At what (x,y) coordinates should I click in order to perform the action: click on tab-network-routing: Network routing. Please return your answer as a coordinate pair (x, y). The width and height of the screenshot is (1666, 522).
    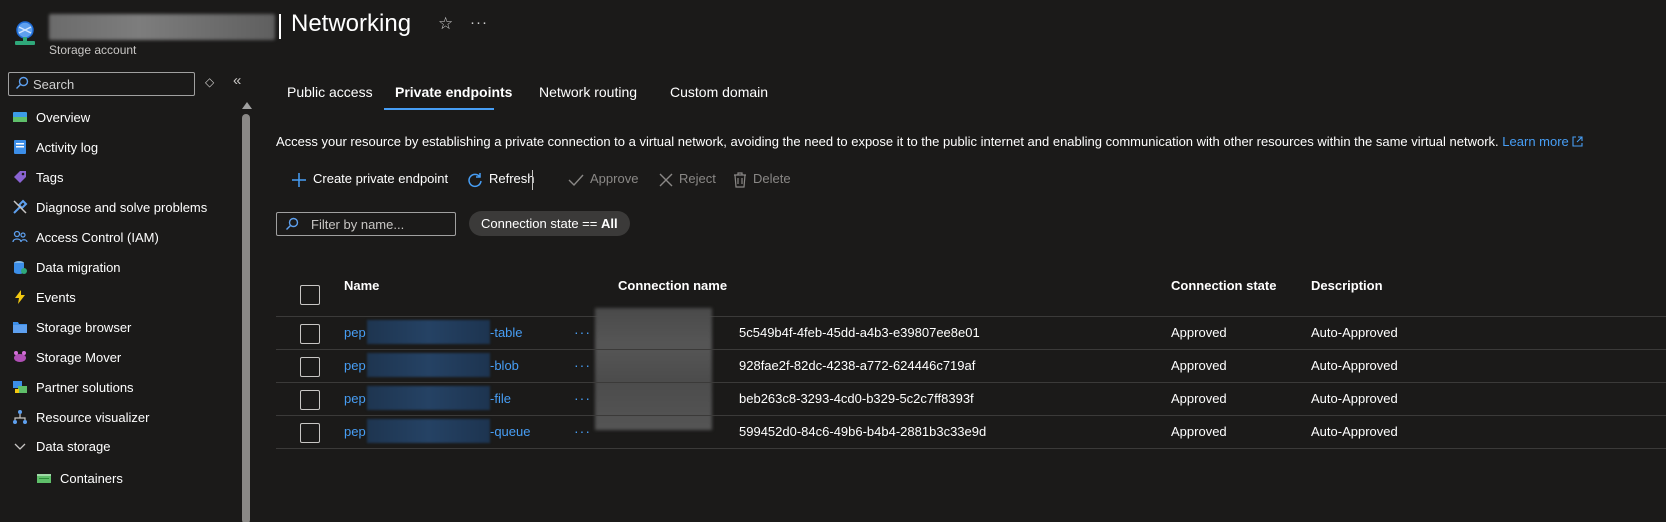
    Looking at the image, I should click on (588, 92).